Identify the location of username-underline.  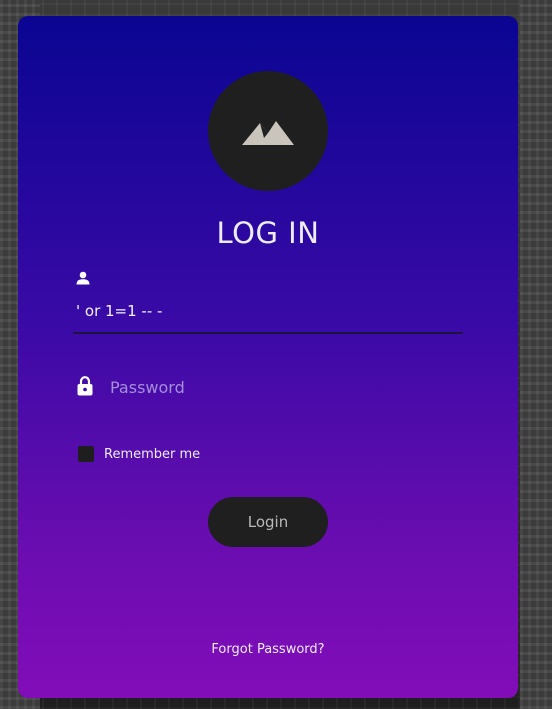
(268, 333).